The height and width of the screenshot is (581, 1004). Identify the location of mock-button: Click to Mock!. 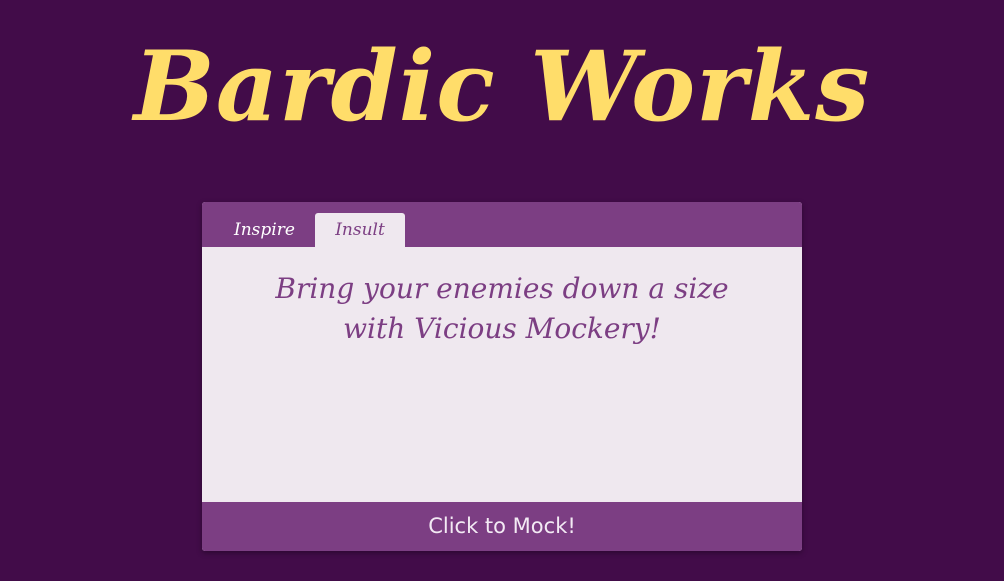
(502, 526).